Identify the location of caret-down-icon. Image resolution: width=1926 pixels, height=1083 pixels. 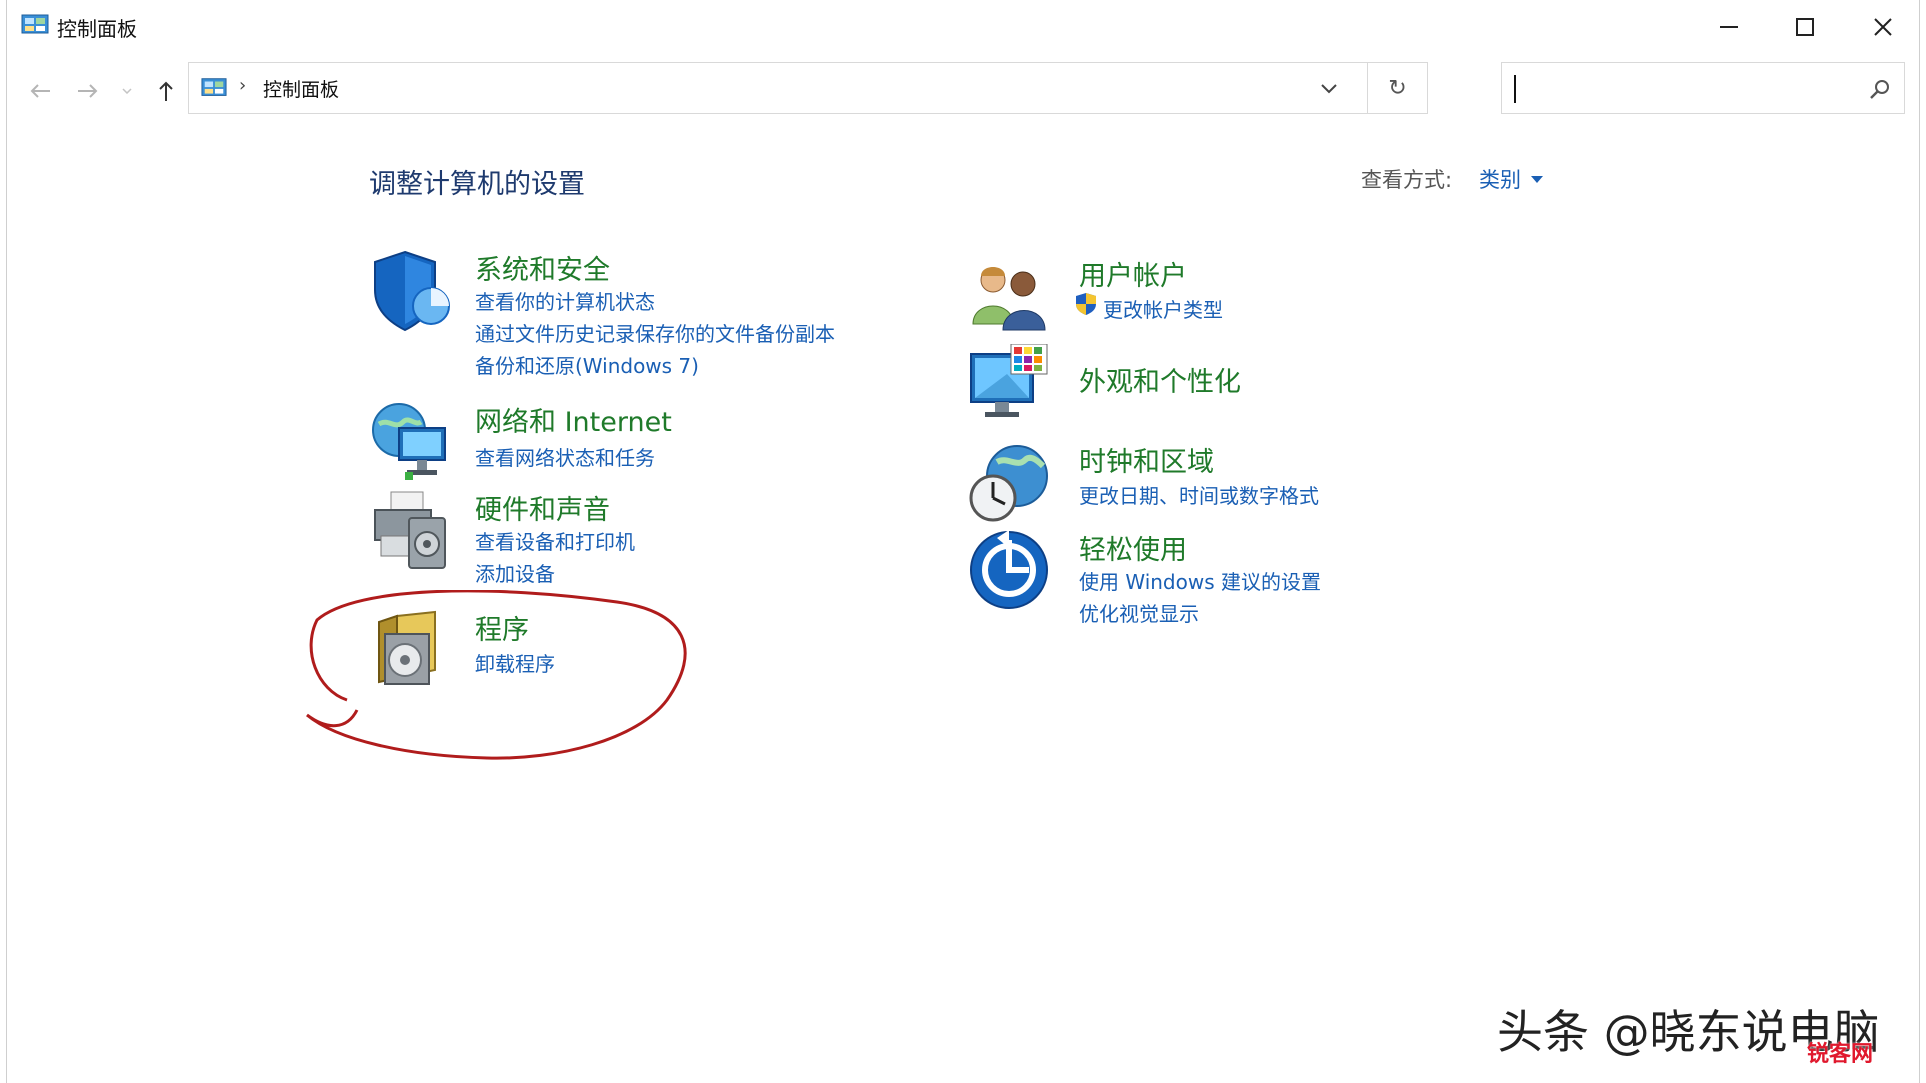
(1537, 179).